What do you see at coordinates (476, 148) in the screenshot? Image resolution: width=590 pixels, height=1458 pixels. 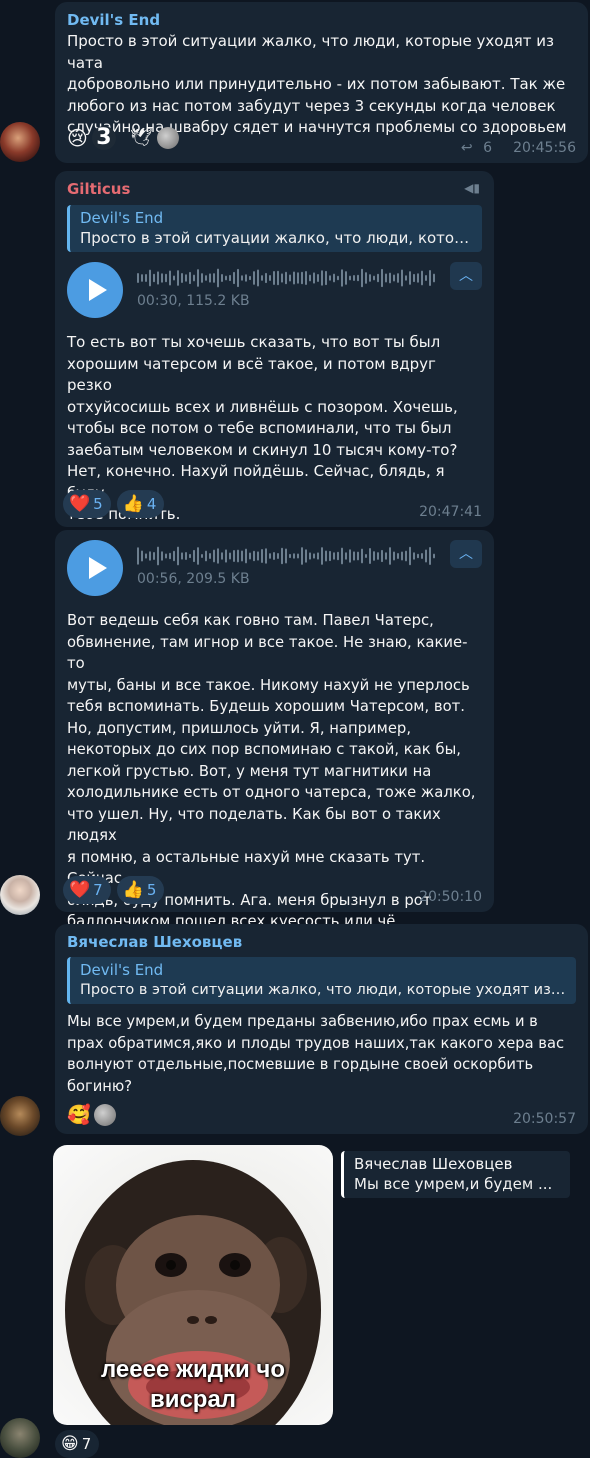 I see `replies-counter: ↩ 6` at bounding box center [476, 148].